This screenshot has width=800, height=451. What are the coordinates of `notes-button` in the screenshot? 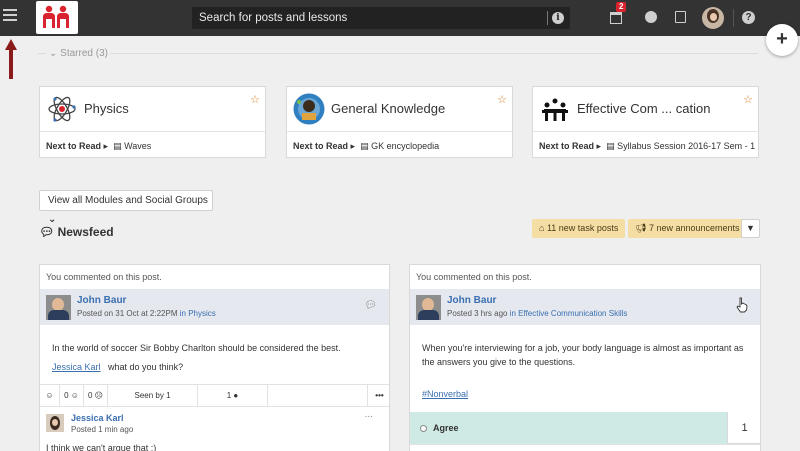 It's located at (685, 18).